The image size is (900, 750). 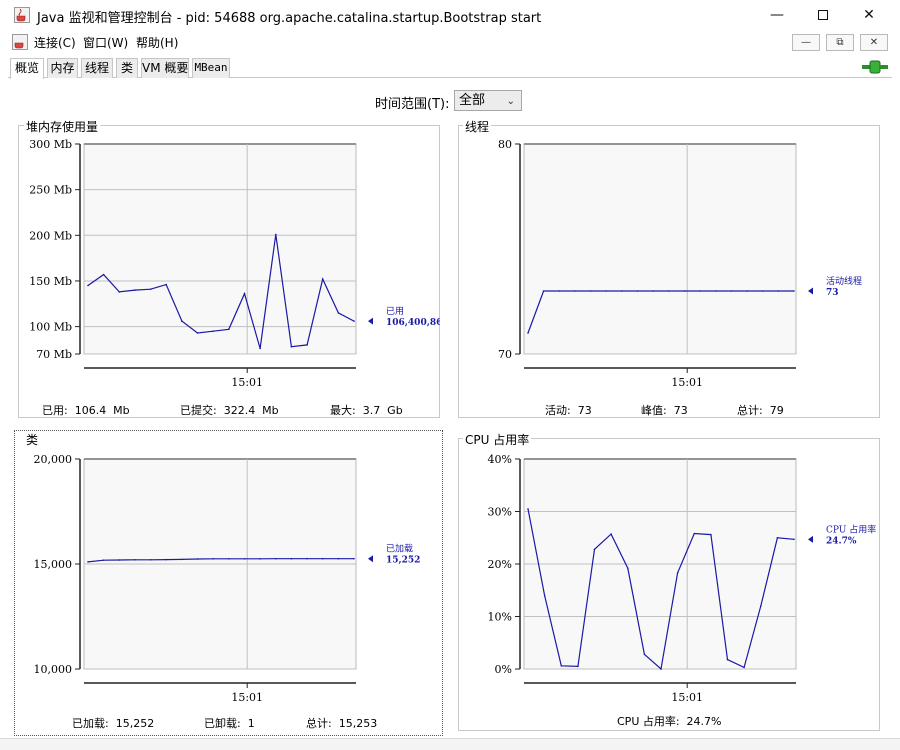 What do you see at coordinates (682, 578) in the screenshot?
I see `cpu-chart: 0% 10% 20% 30% 40% 15:01 CPU 占用率24.7%` at bounding box center [682, 578].